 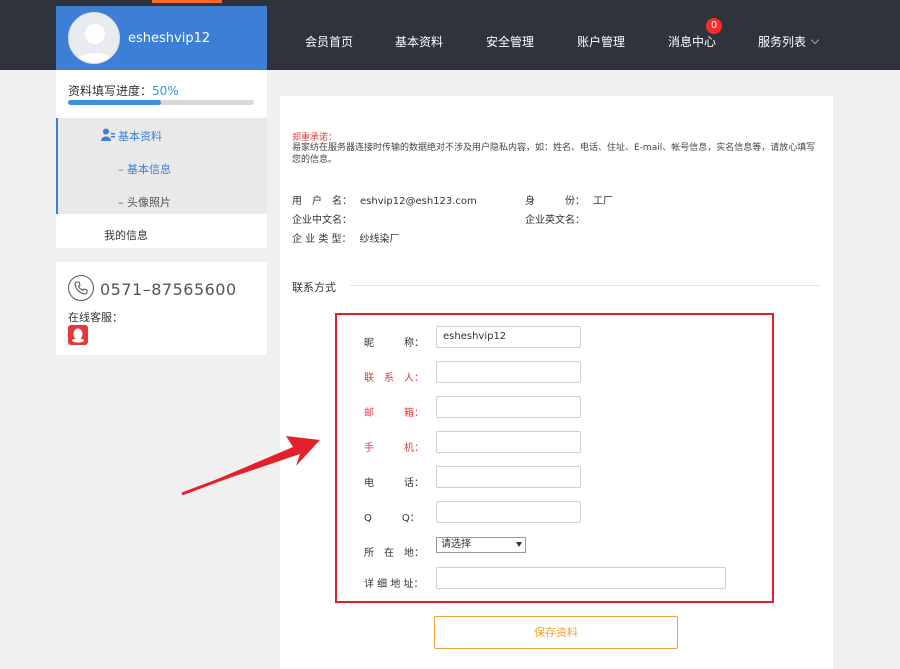 I want to click on arrow-shaft, so click(x=239, y=472).